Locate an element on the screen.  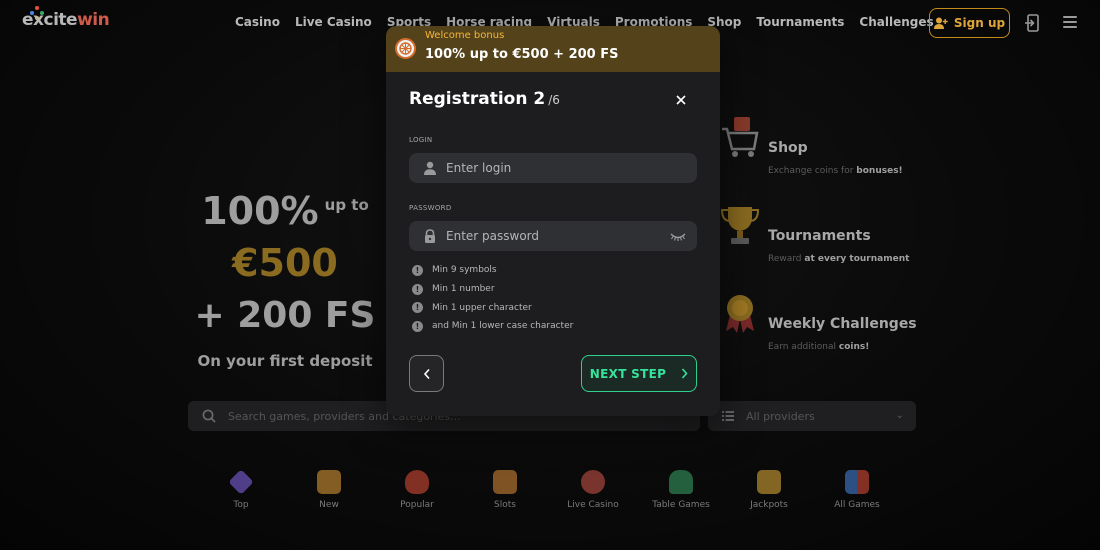
ribbon-icon is located at coordinates (329, 482).